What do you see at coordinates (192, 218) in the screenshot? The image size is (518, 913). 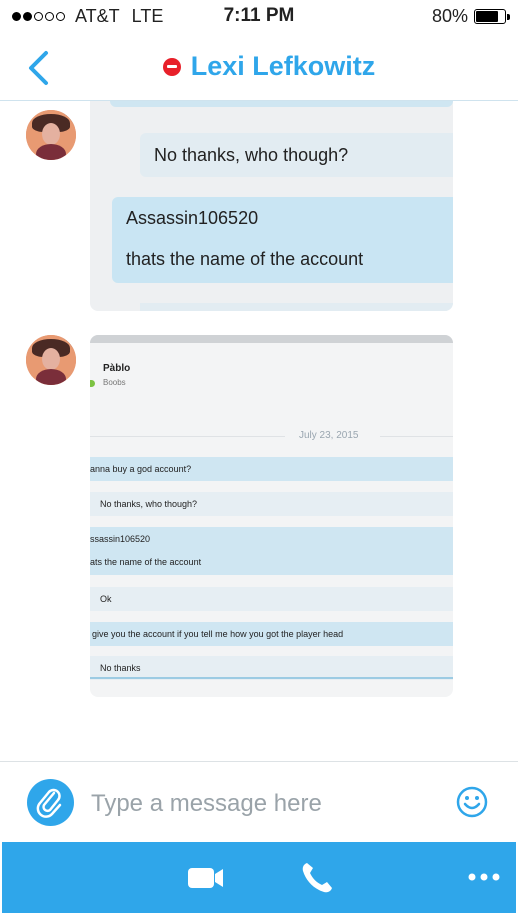 I see `screenshot-text: Assassin106520` at bounding box center [192, 218].